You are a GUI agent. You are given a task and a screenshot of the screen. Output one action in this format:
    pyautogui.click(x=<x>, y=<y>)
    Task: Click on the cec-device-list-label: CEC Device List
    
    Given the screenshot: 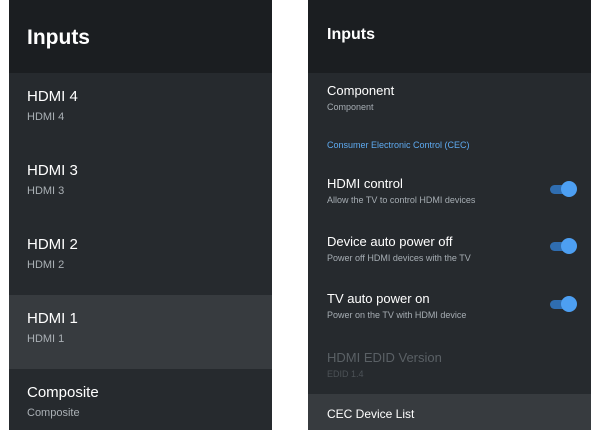 What is the action you would take?
    pyautogui.click(x=371, y=414)
    